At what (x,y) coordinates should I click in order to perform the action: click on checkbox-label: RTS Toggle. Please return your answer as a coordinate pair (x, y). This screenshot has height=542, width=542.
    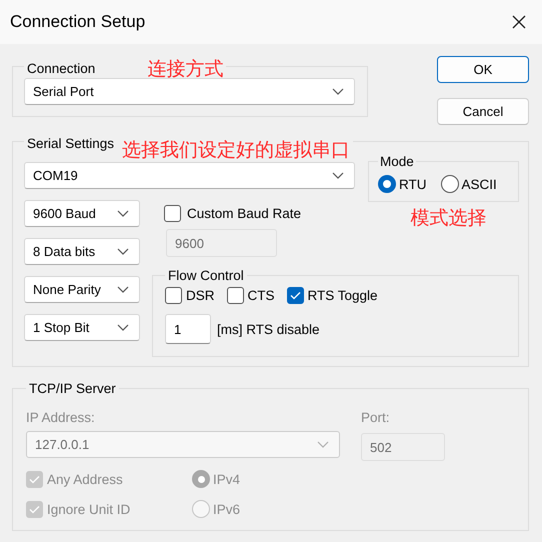
    Looking at the image, I should click on (343, 295).